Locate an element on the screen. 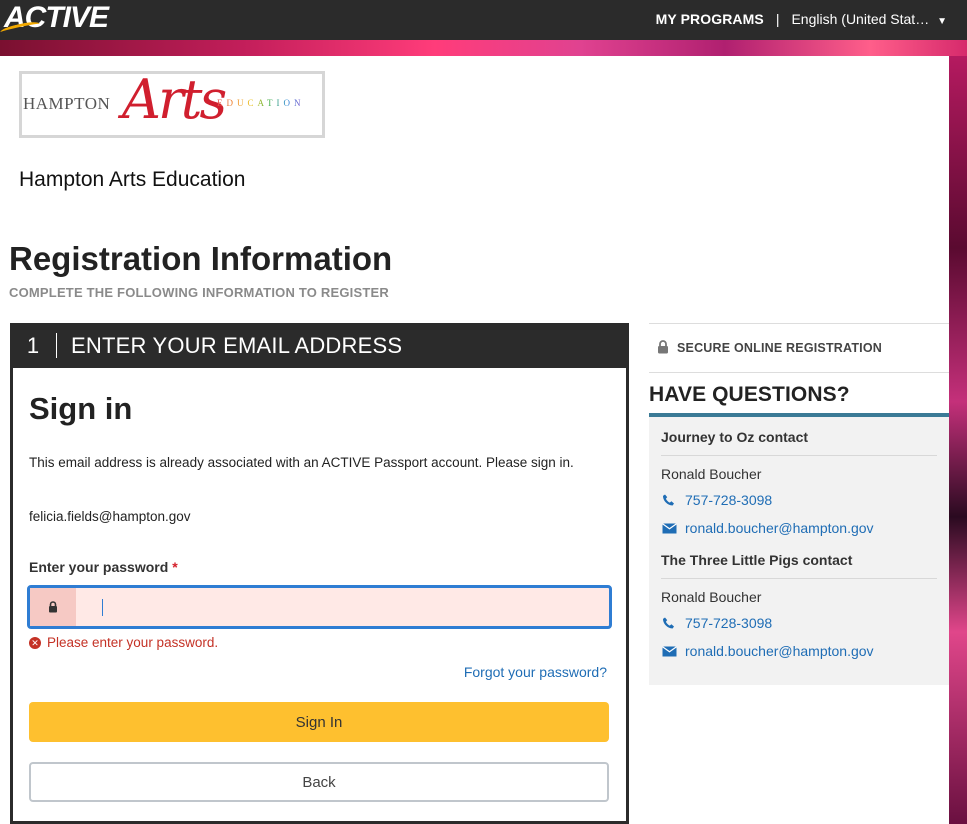 The width and height of the screenshot is (967, 824). password-label: Enter your password * is located at coordinates (103, 567).